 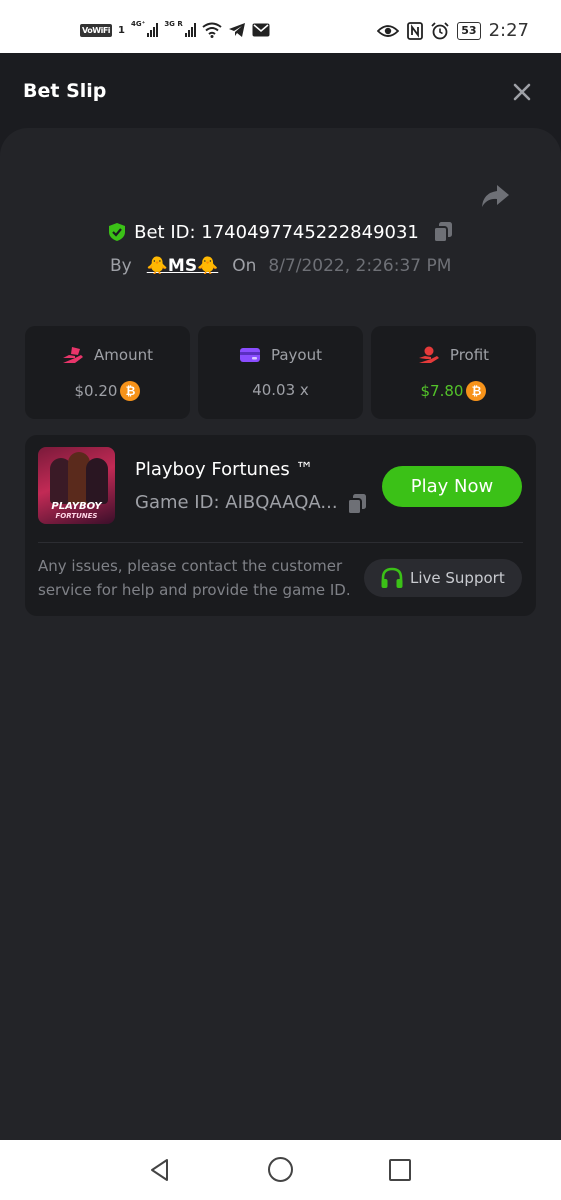 What do you see at coordinates (392, 577) in the screenshot?
I see `headset-icon` at bounding box center [392, 577].